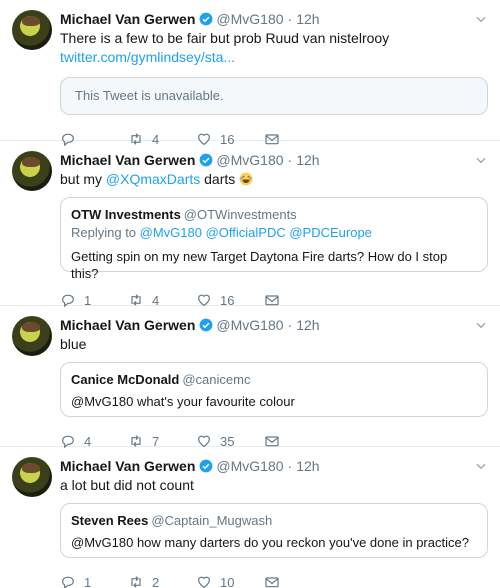 This screenshot has width=500, height=588. What do you see at coordinates (73, 344) in the screenshot?
I see `tweet-text: blue` at bounding box center [73, 344].